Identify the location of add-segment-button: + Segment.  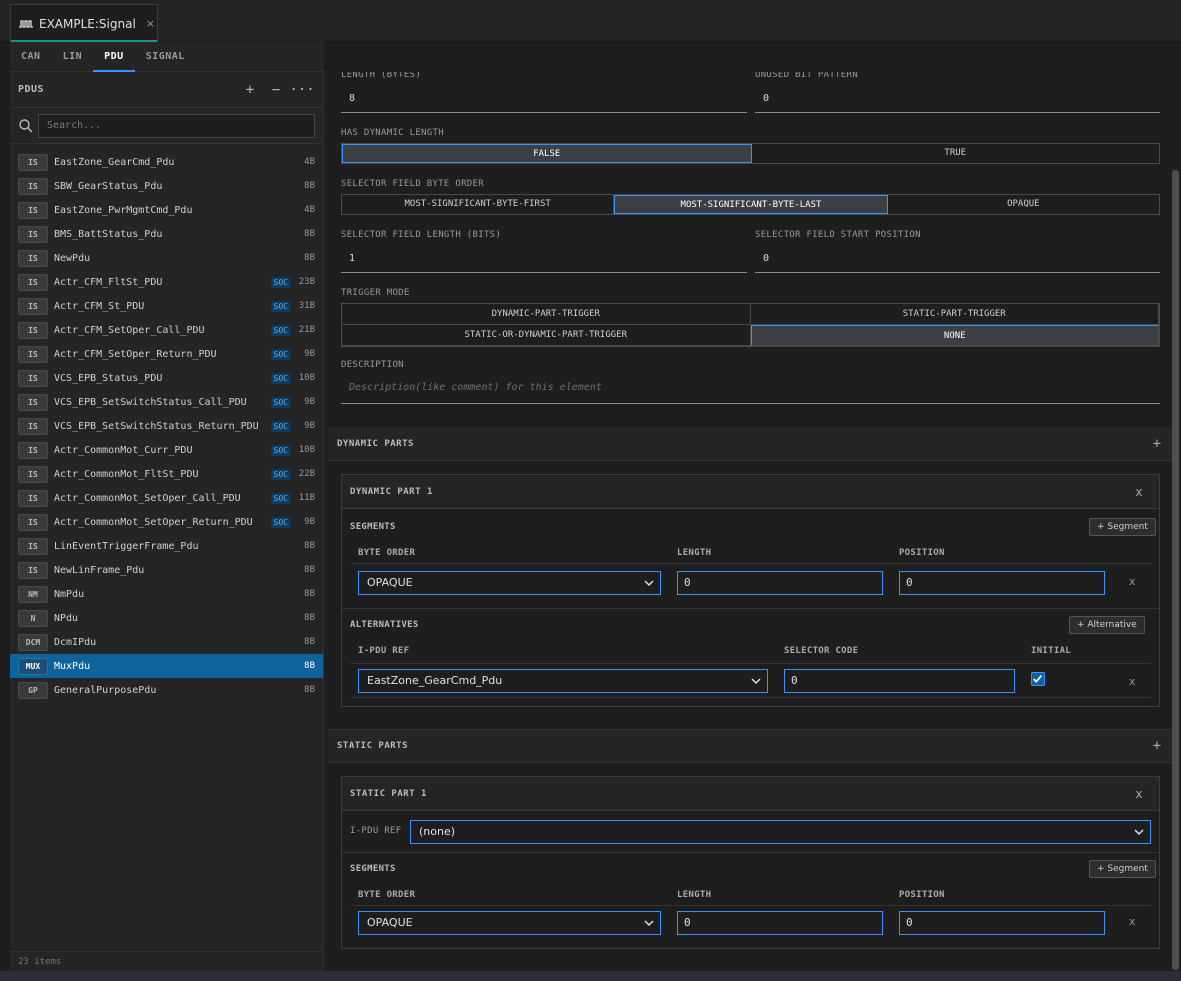
(1122, 527).